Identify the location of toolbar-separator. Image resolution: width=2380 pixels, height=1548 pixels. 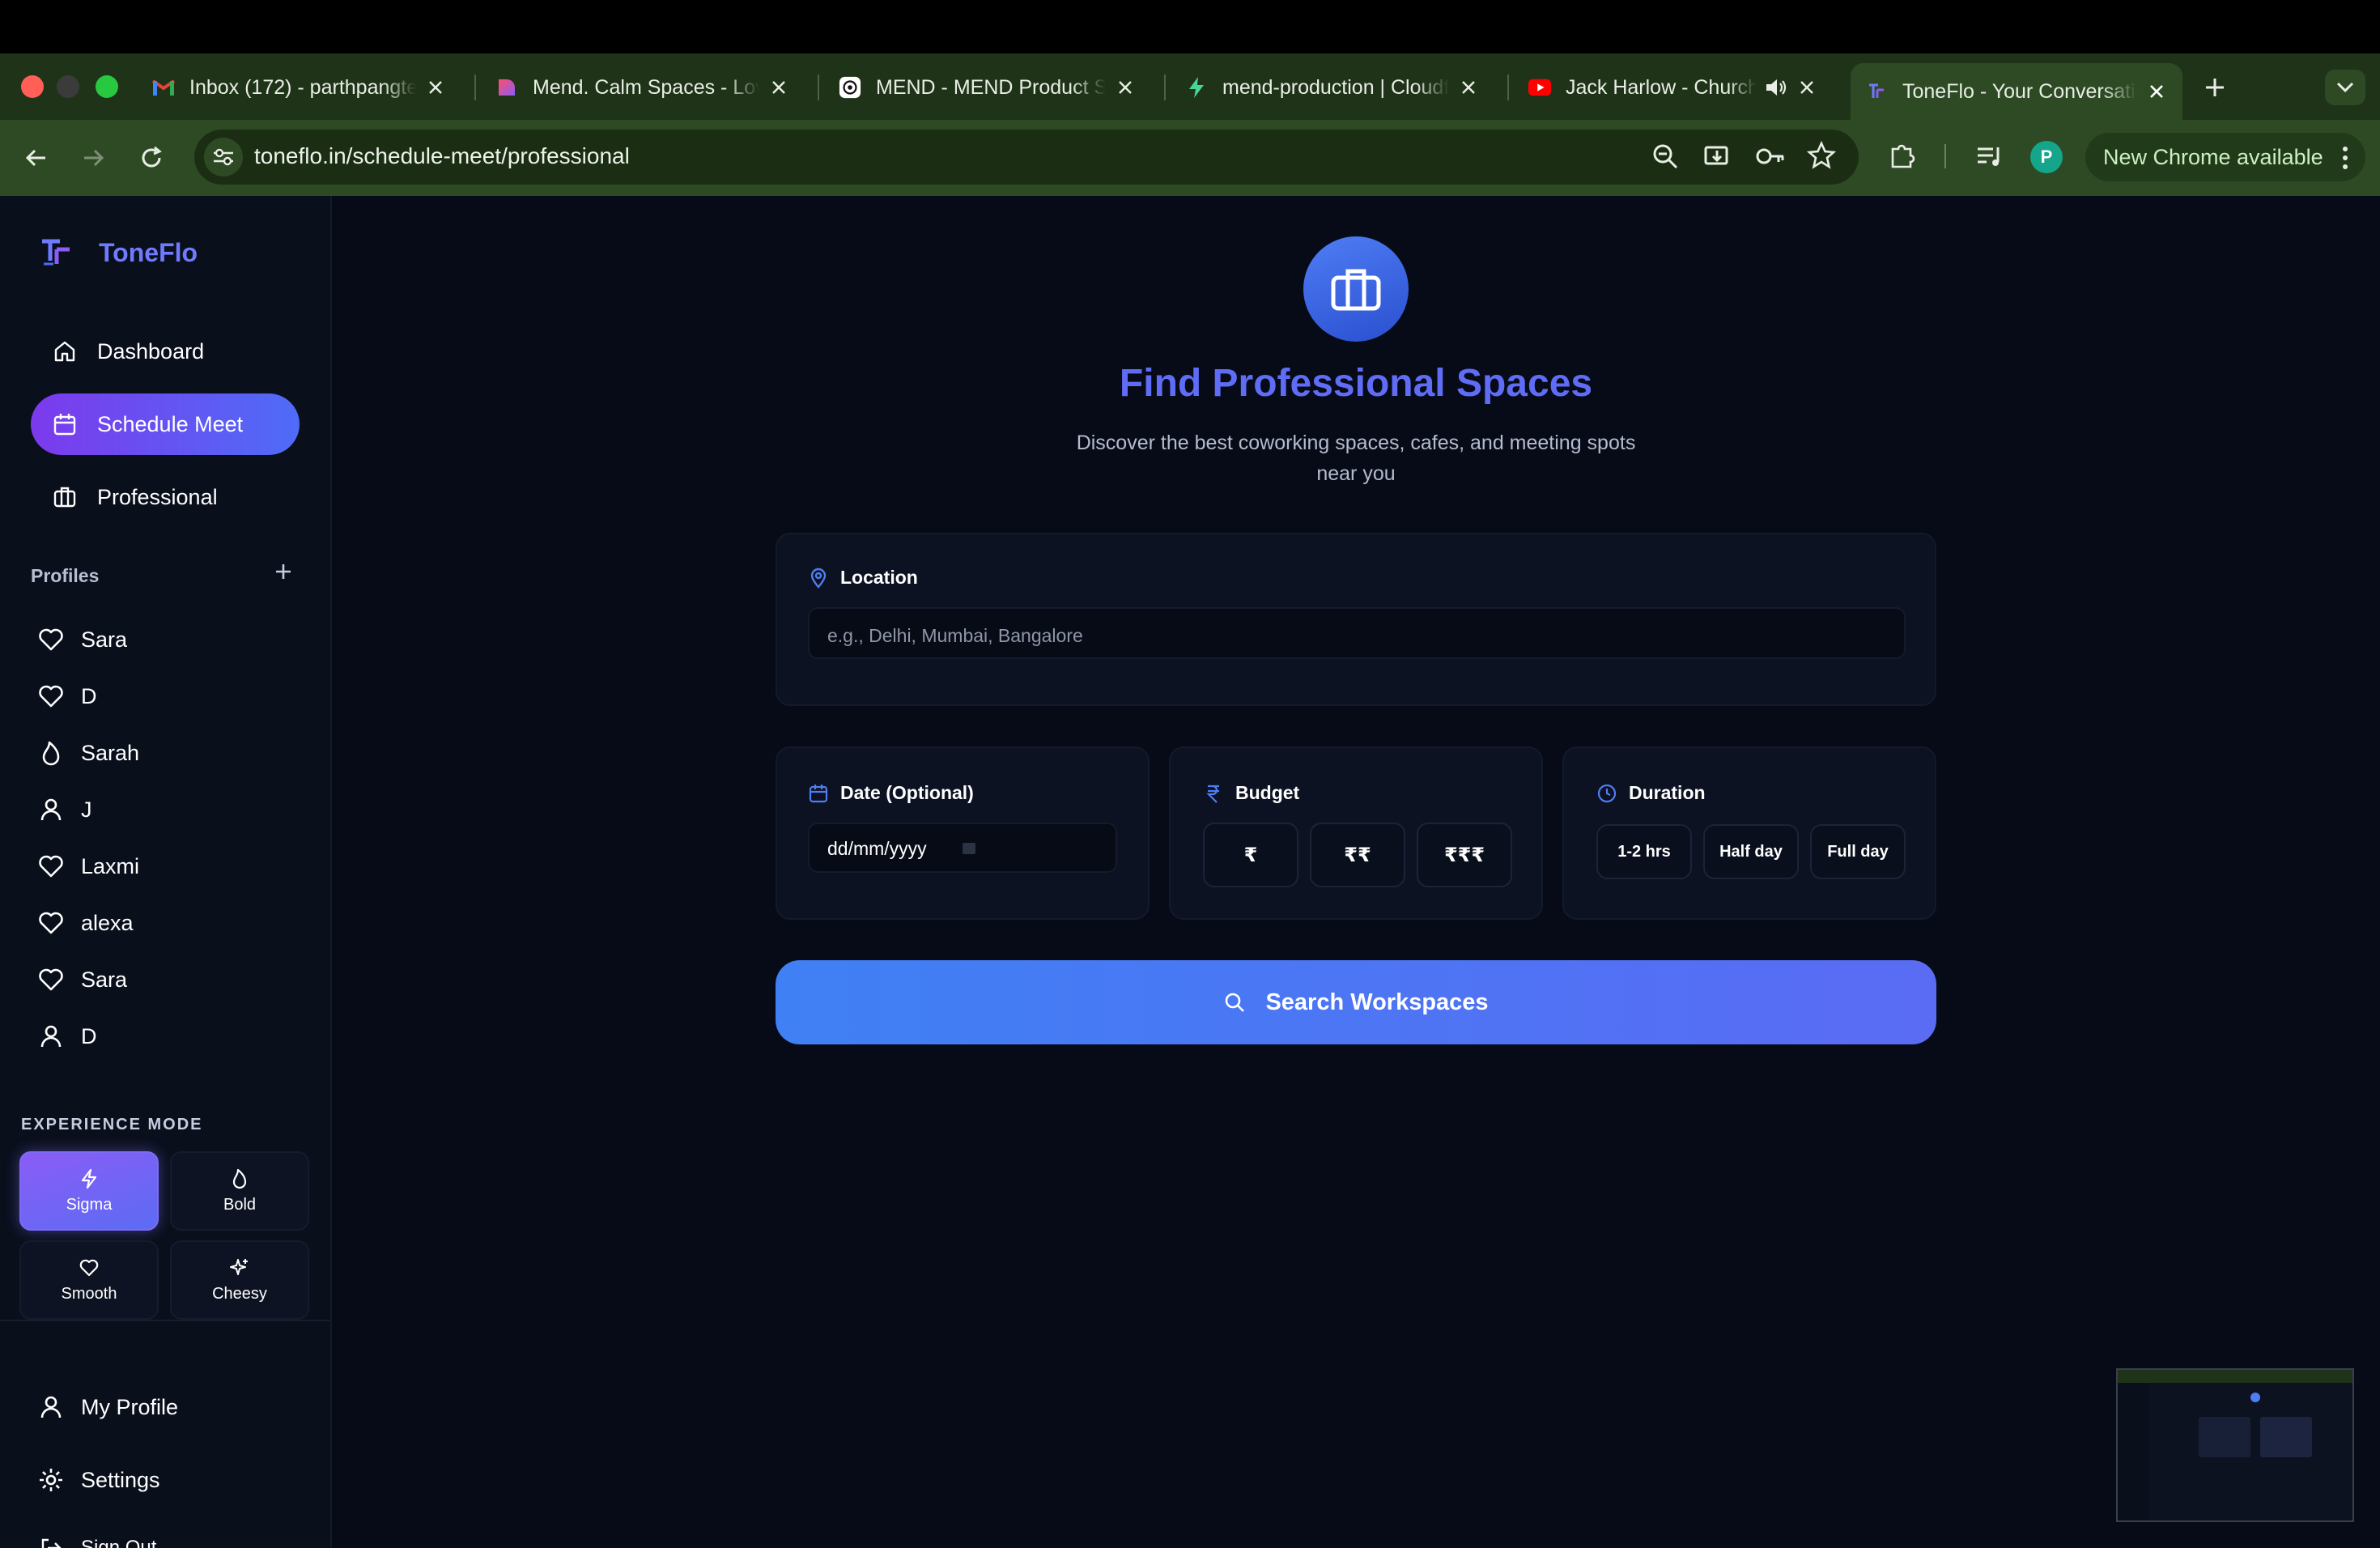
(1945, 156).